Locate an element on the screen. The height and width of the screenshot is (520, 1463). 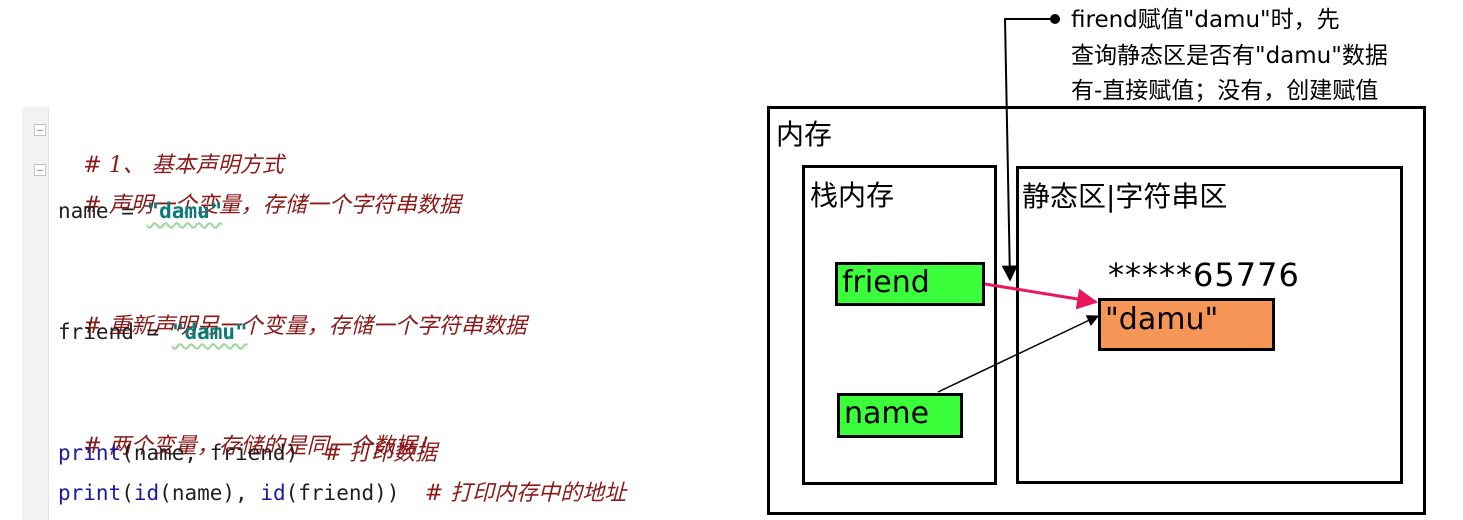
note-connector-arrow is located at coordinates (1028, 150).